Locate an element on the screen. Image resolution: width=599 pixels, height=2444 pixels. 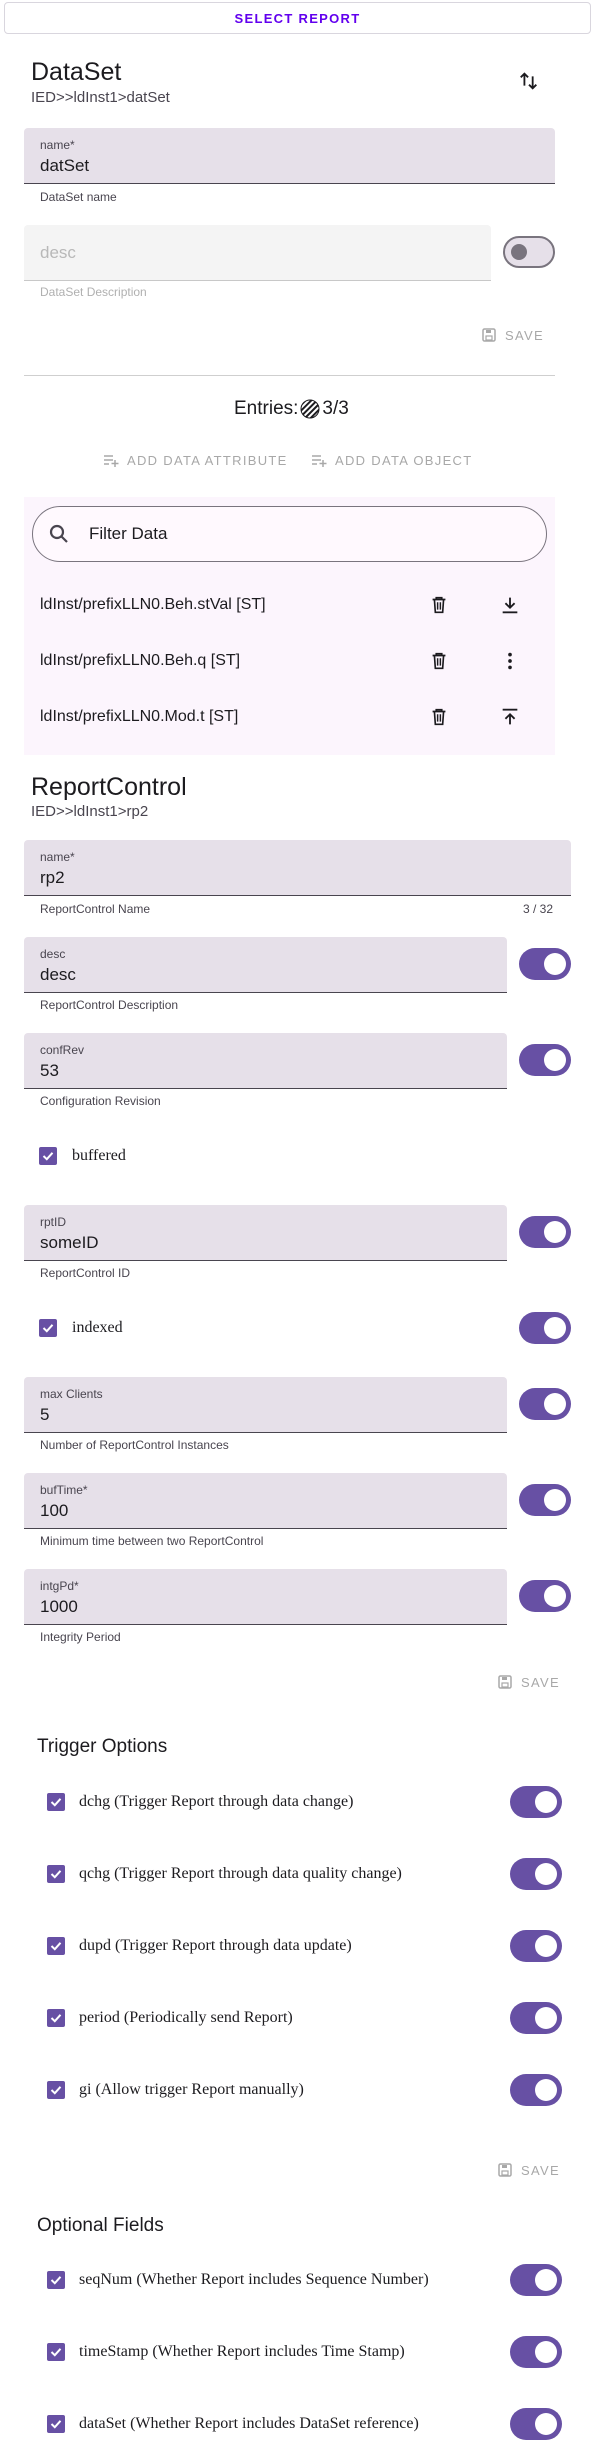
progress-circle-icon is located at coordinates (310, 409).